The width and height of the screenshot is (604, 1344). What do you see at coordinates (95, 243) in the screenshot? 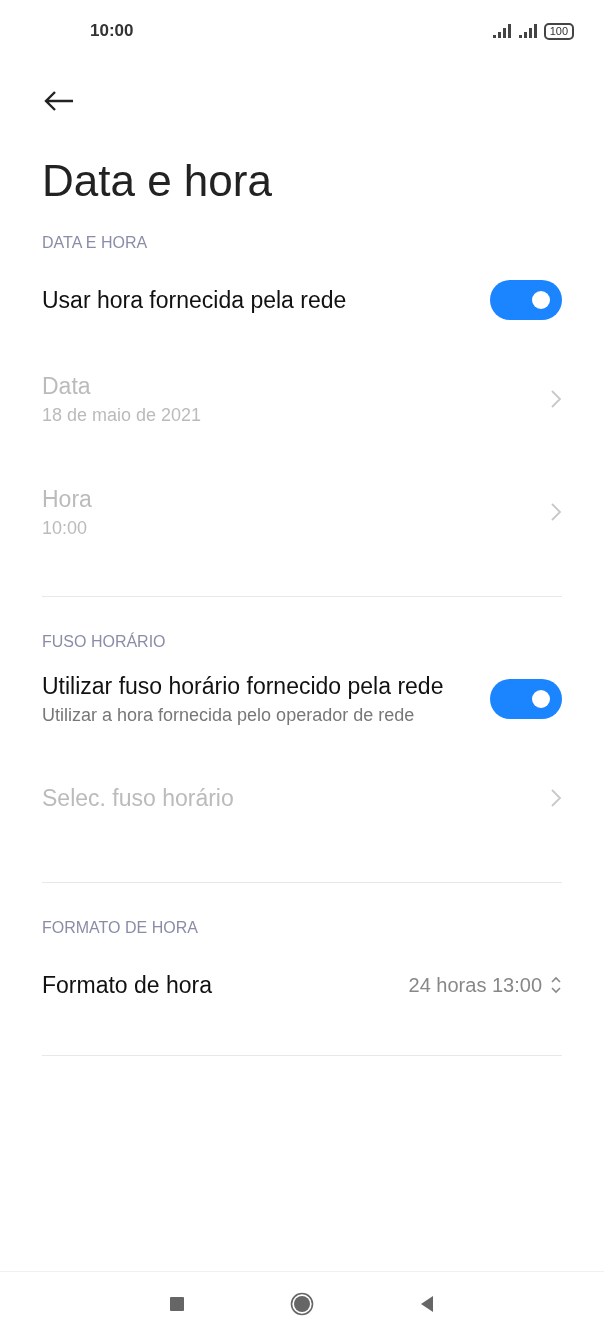
I see `section-header: DATA E HORA` at bounding box center [95, 243].